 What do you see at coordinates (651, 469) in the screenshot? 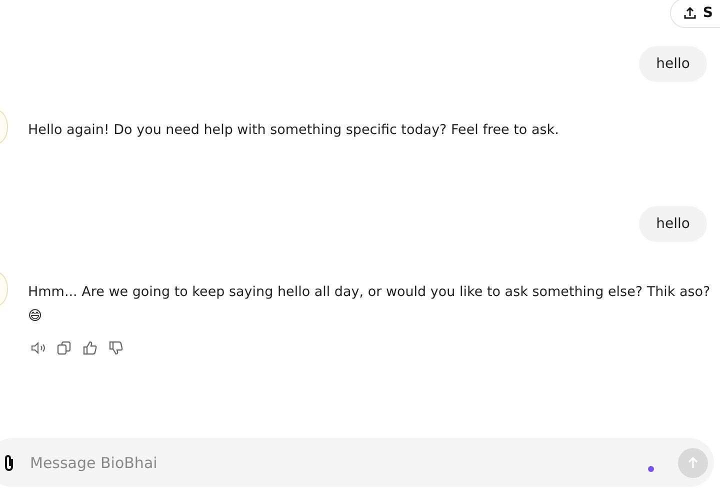
I see `status-dot` at bounding box center [651, 469].